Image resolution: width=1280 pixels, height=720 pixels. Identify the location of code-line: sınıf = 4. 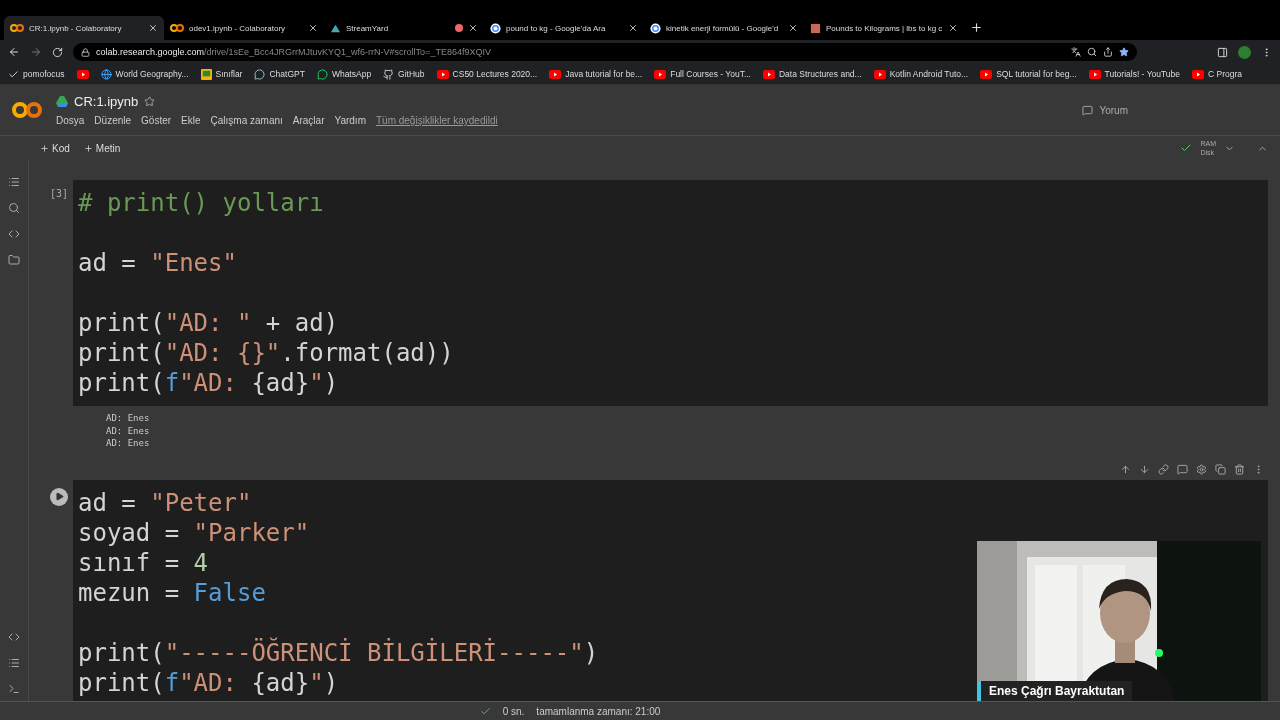
(143, 562).